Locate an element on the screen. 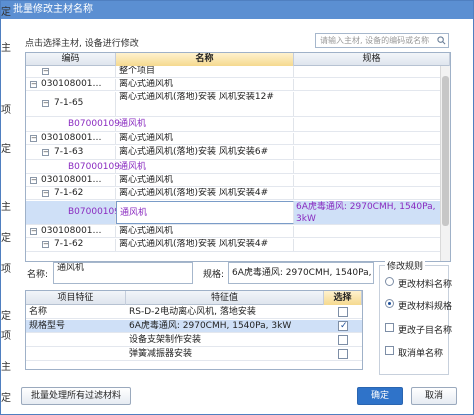 This screenshot has height=415, width=474. hint-text: 点击选择主材, 设备进行修改 is located at coordinates (82, 44).